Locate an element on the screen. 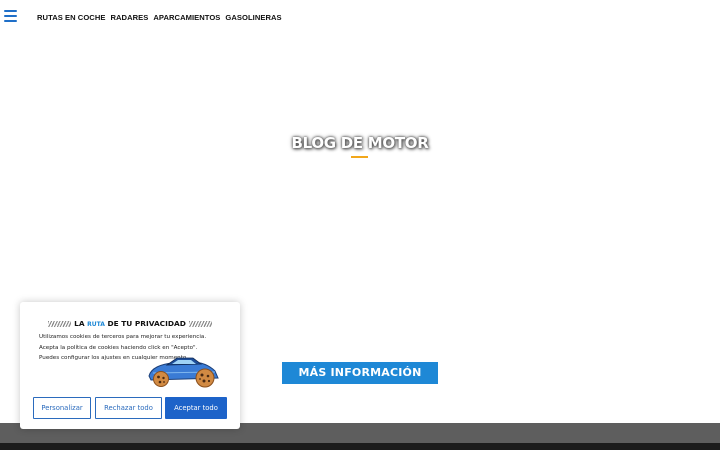 This screenshot has height=450, width=720. nav-link-rutas-en-coche: RUTAS EN COCHE is located at coordinates (71, 17).